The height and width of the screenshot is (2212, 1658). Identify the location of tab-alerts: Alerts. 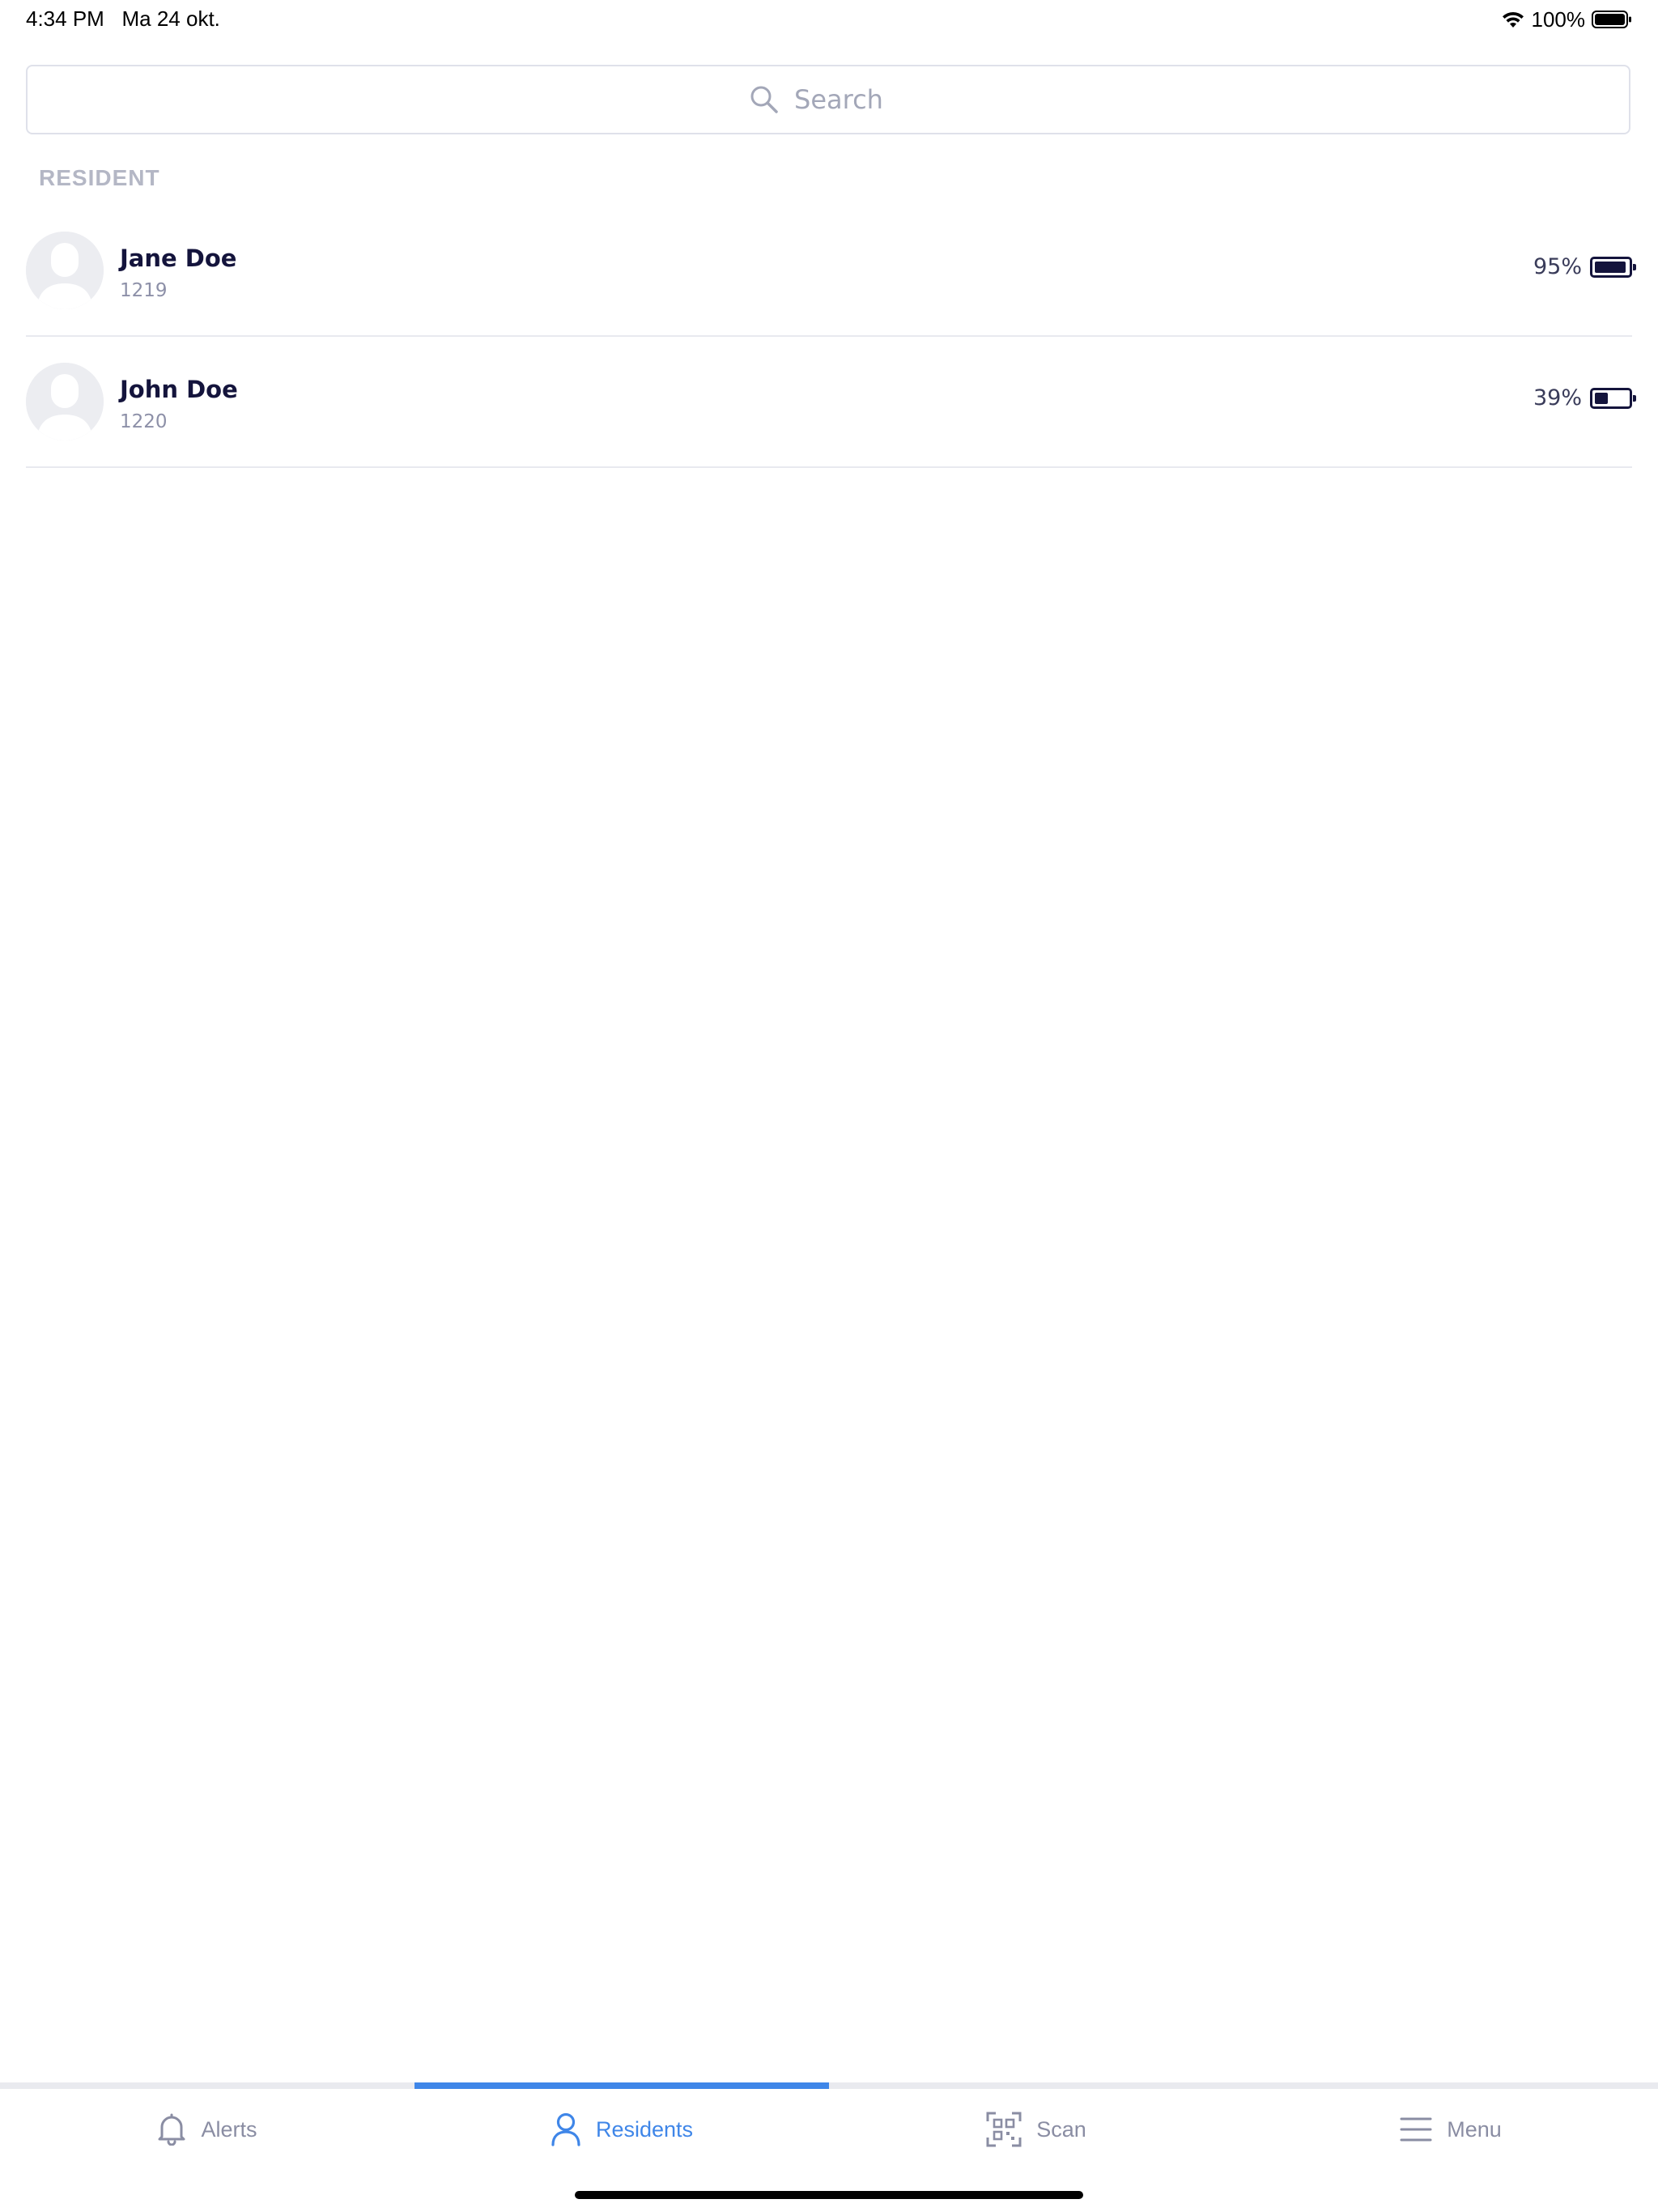
(207, 2130).